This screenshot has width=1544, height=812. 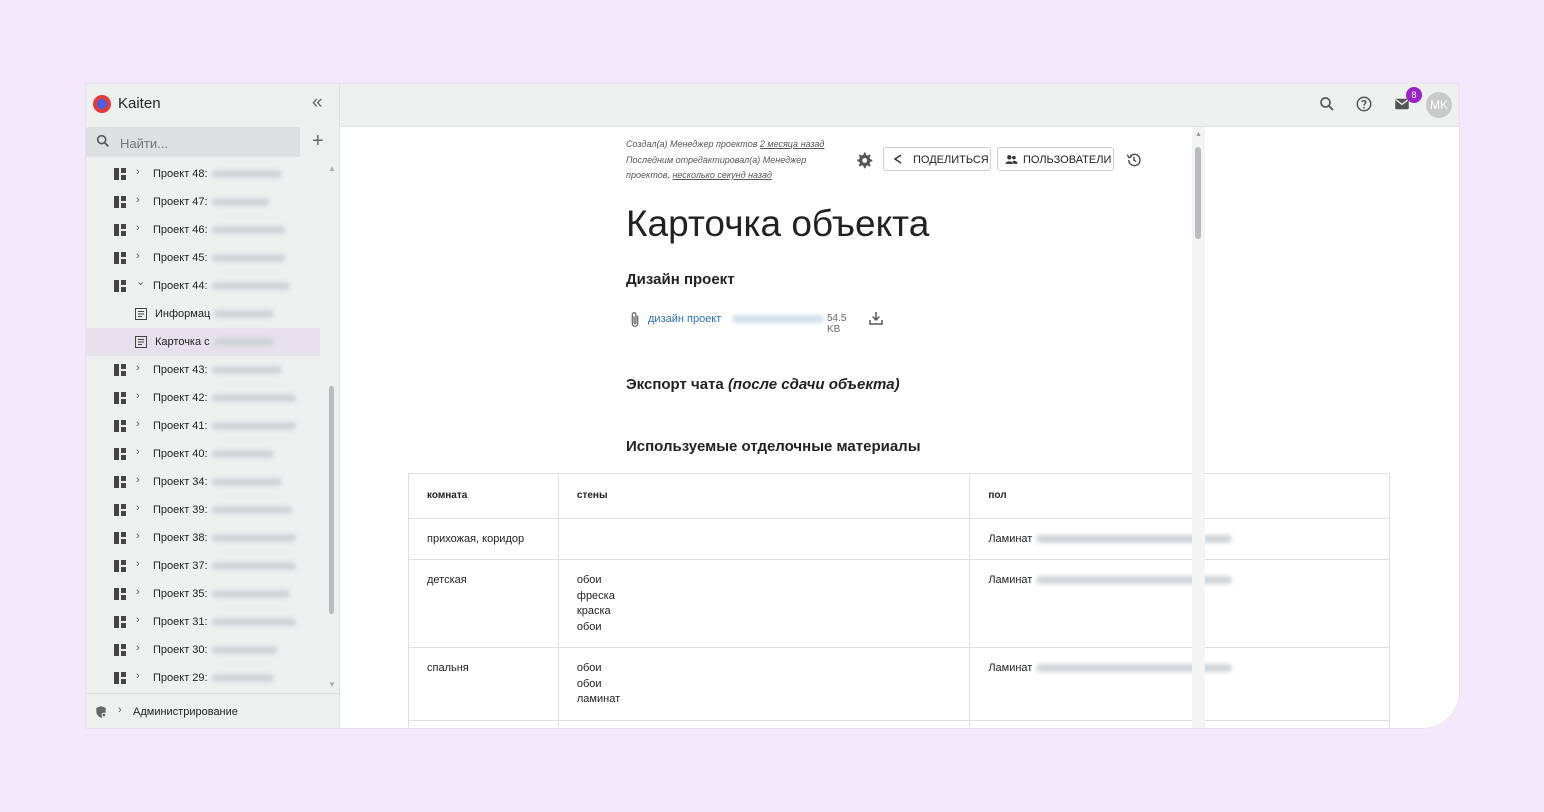 I want to click on collapse-sidebar-button: «, so click(x=317, y=103).